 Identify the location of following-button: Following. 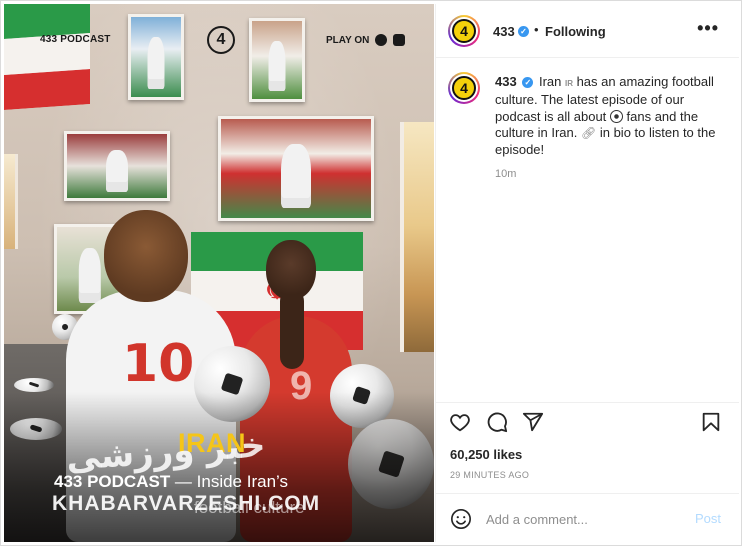
(575, 31).